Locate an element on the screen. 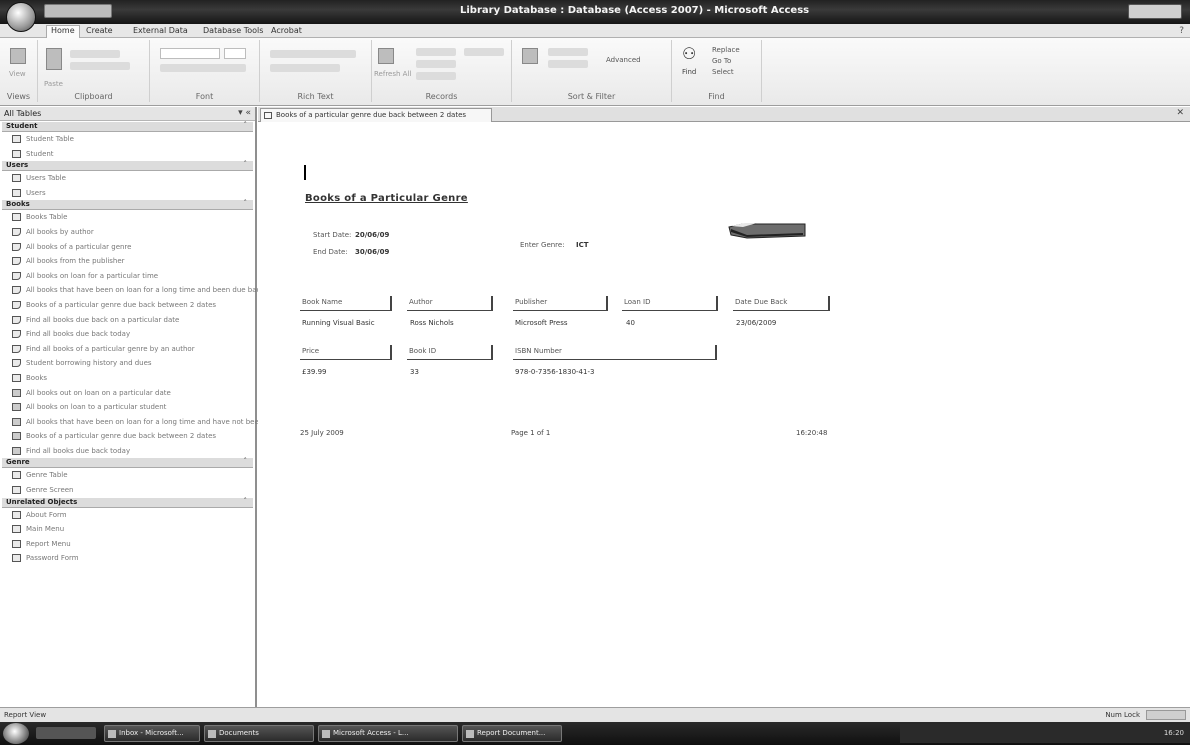 The image size is (1190, 745). nav-group-label: Genre is located at coordinates (18, 462).